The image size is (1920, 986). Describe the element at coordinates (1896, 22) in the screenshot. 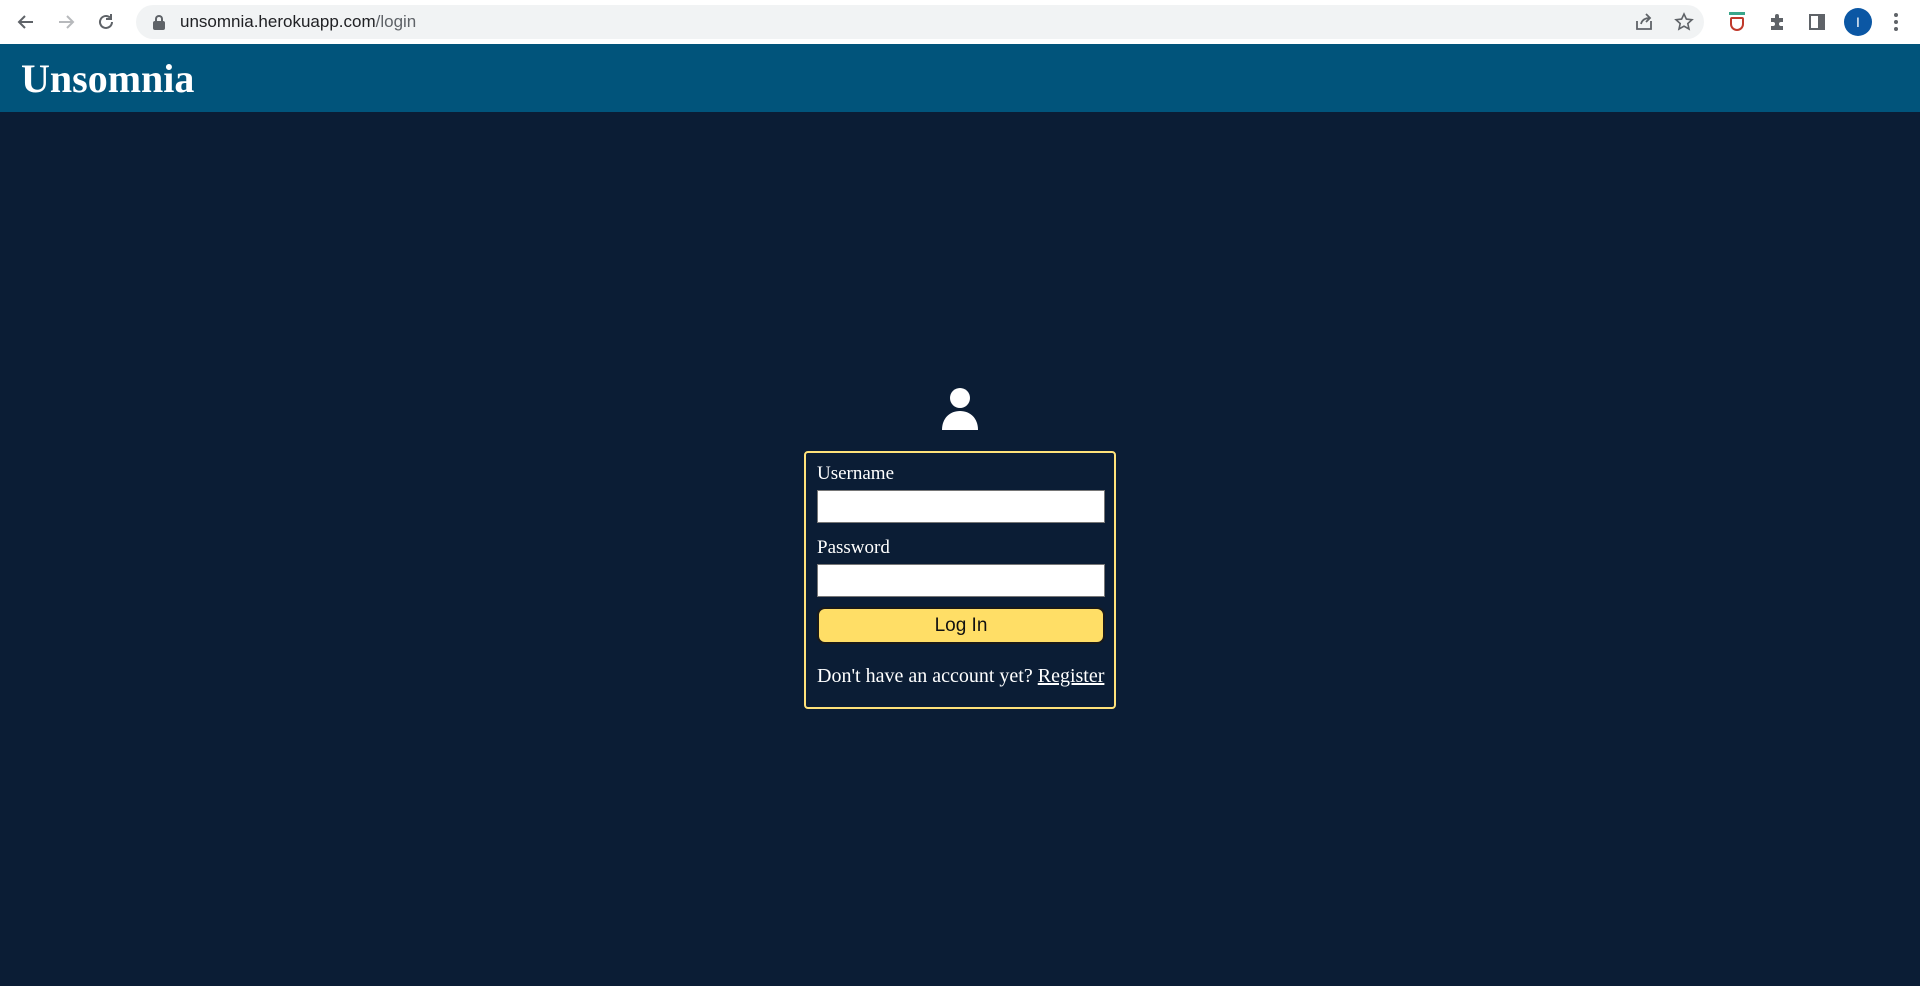

I see `kebab-menu-icon` at that location.